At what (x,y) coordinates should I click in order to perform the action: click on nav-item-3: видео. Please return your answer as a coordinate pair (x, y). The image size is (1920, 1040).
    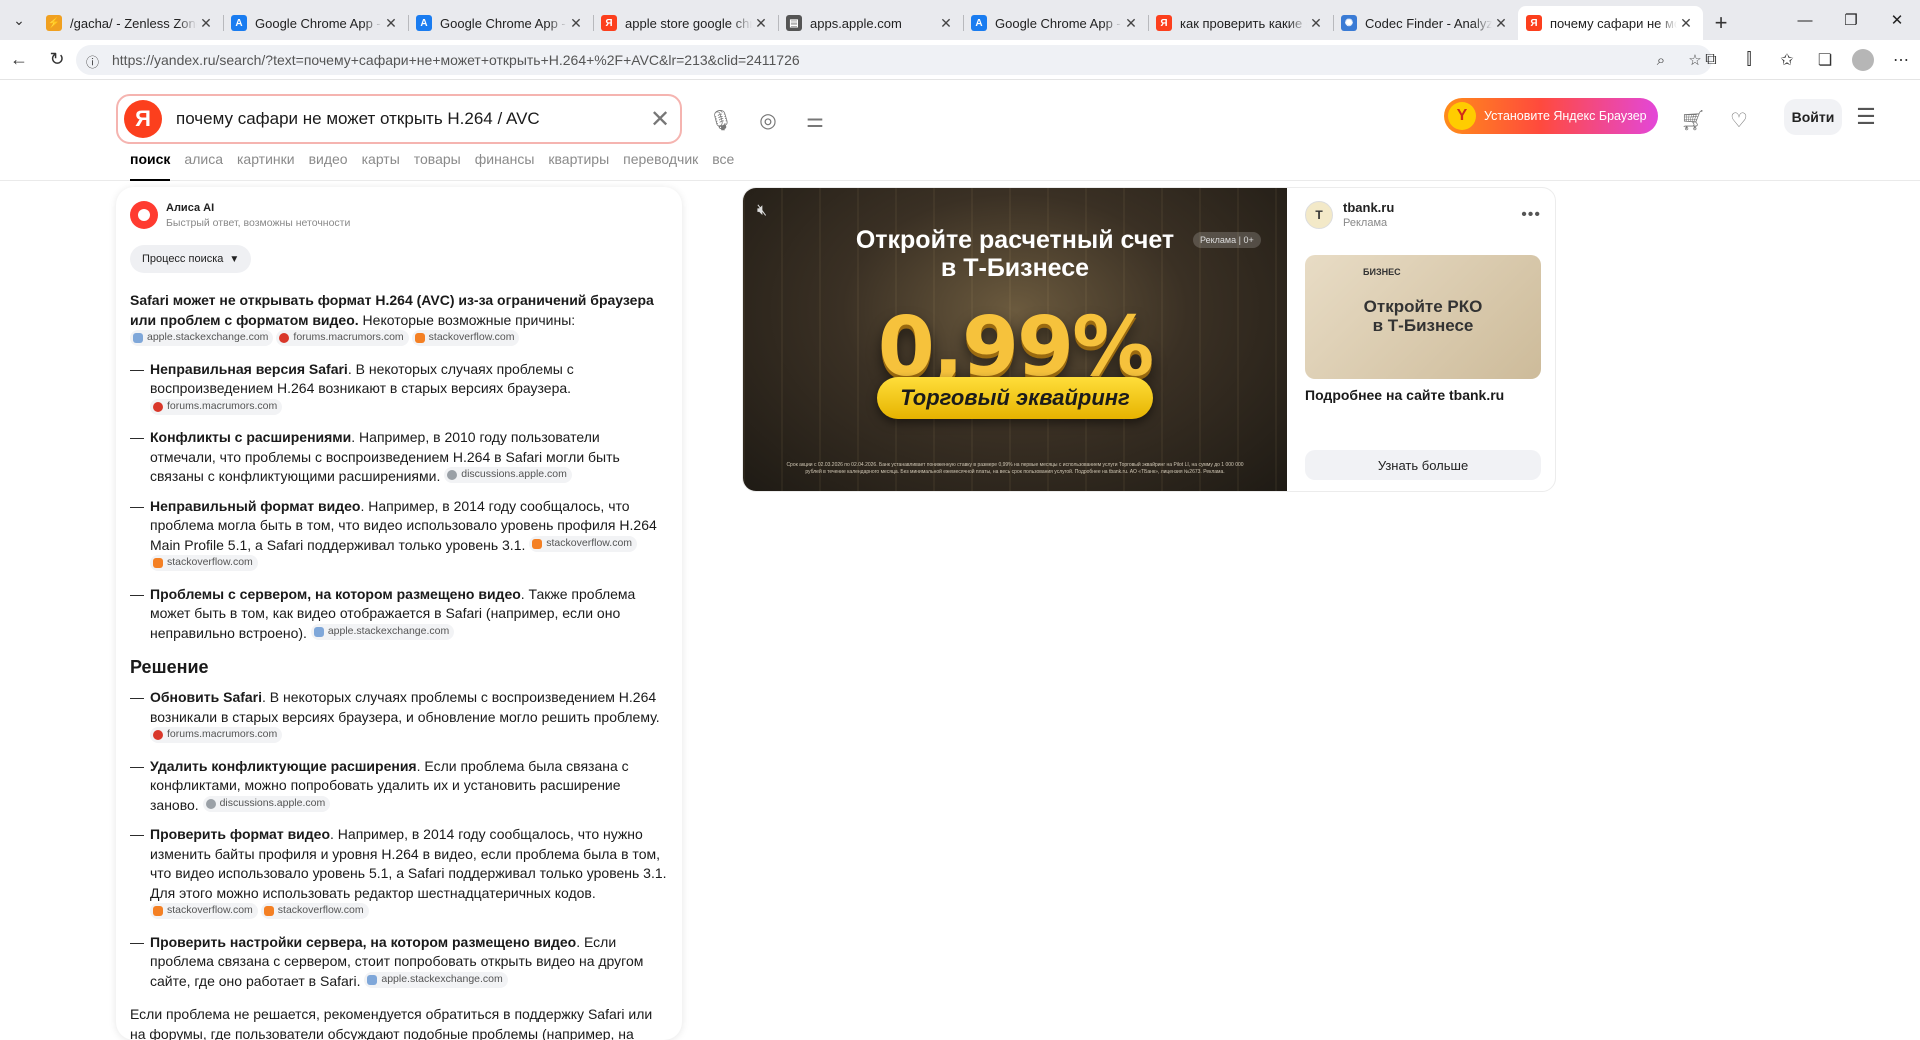
    Looking at the image, I should click on (328, 166).